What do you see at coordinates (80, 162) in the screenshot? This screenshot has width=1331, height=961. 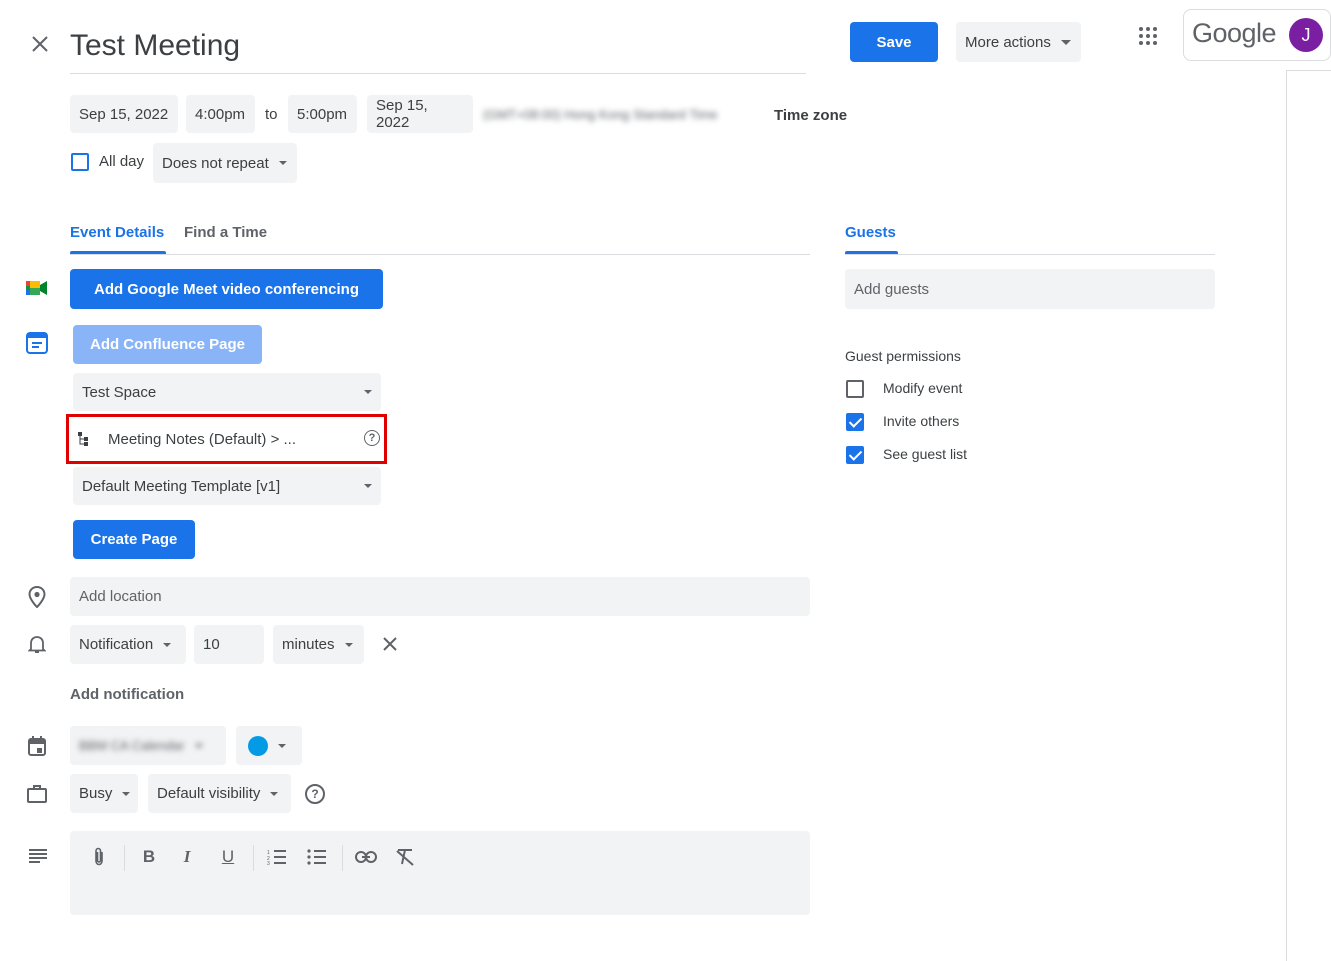 I see `all-day-checkbox` at bounding box center [80, 162].